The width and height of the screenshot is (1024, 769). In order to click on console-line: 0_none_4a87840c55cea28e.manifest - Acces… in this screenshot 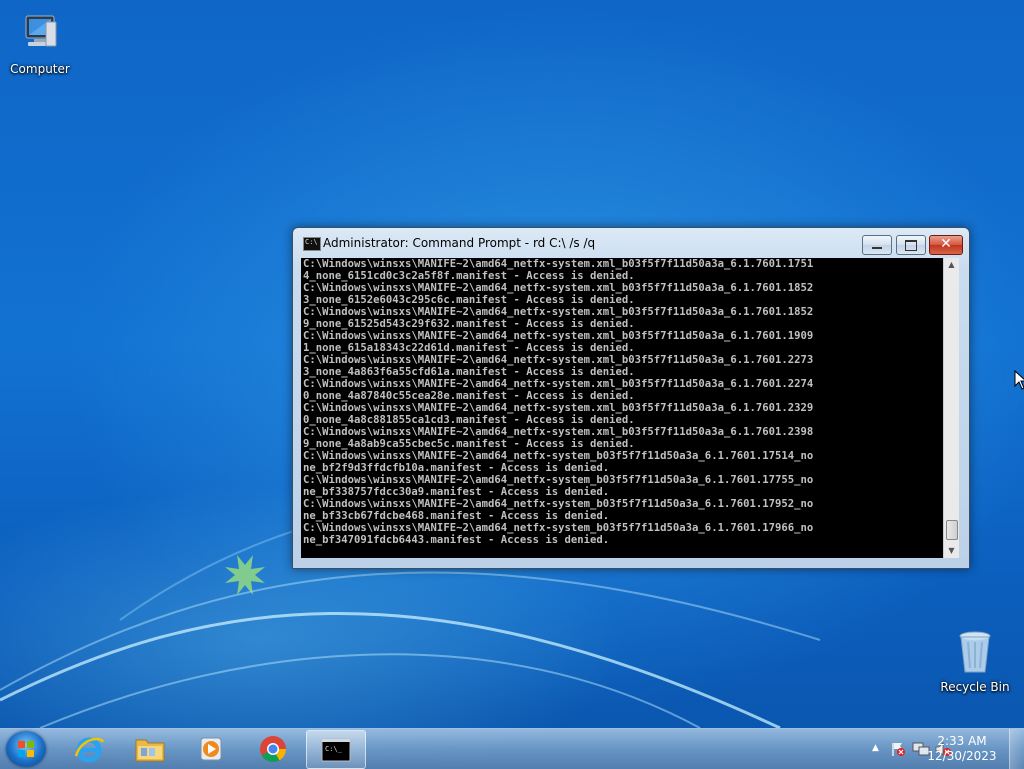, I will do `click(469, 396)`.